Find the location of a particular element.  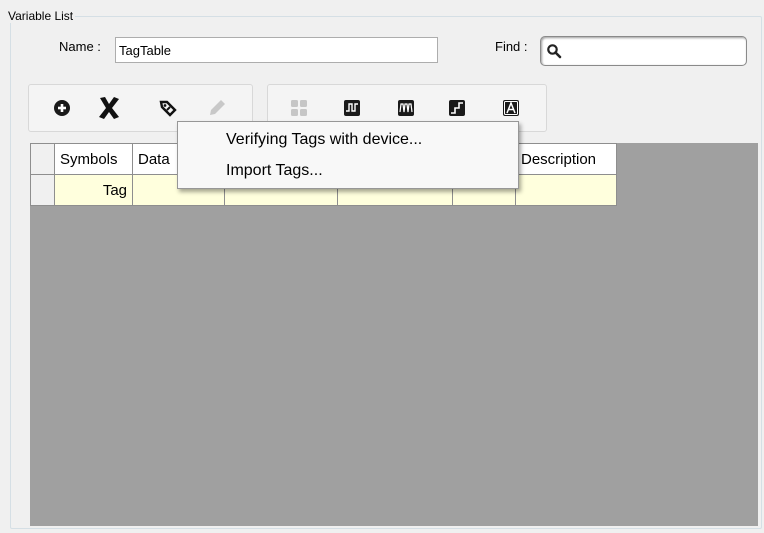

find-label: Find : is located at coordinates (511, 46).